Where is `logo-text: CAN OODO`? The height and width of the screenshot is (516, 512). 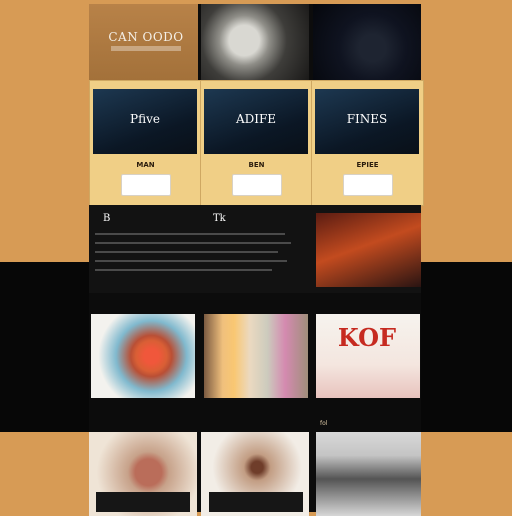
logo-text: CAN OODO is located at coordinates (146, 37).